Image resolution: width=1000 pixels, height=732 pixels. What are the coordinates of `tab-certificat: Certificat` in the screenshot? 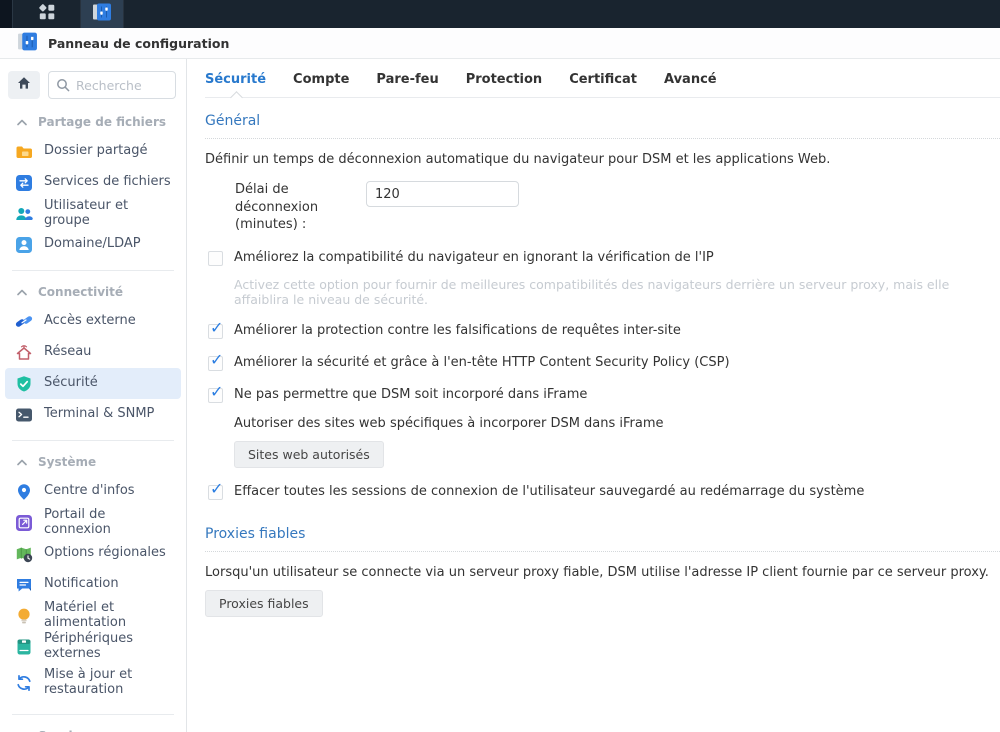 It's located at (603, 79).